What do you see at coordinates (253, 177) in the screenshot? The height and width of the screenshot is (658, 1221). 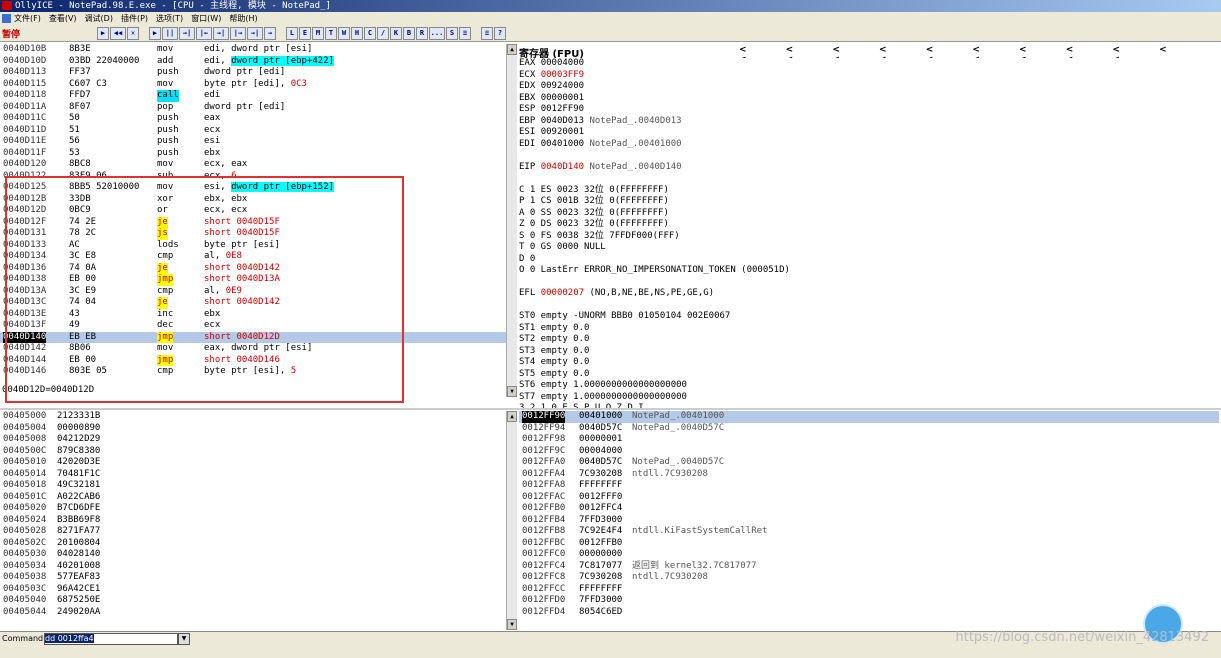 I see `disasm-row: 0040D122 83E9 06 sub ecx, 6` at bounding box center [253, 177].